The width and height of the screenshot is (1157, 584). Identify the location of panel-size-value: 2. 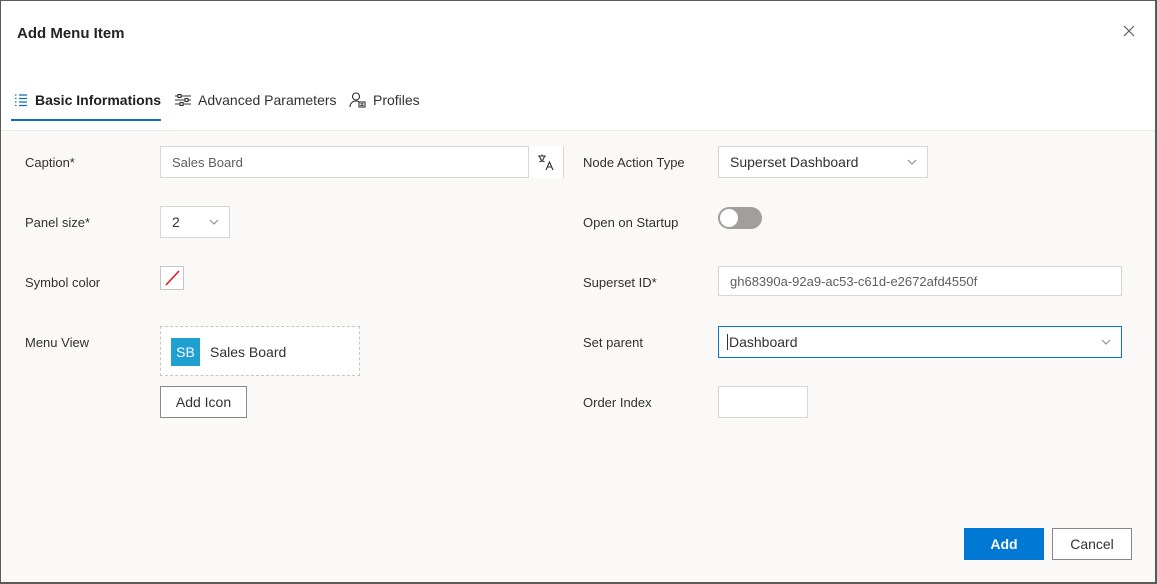
(176, 222).